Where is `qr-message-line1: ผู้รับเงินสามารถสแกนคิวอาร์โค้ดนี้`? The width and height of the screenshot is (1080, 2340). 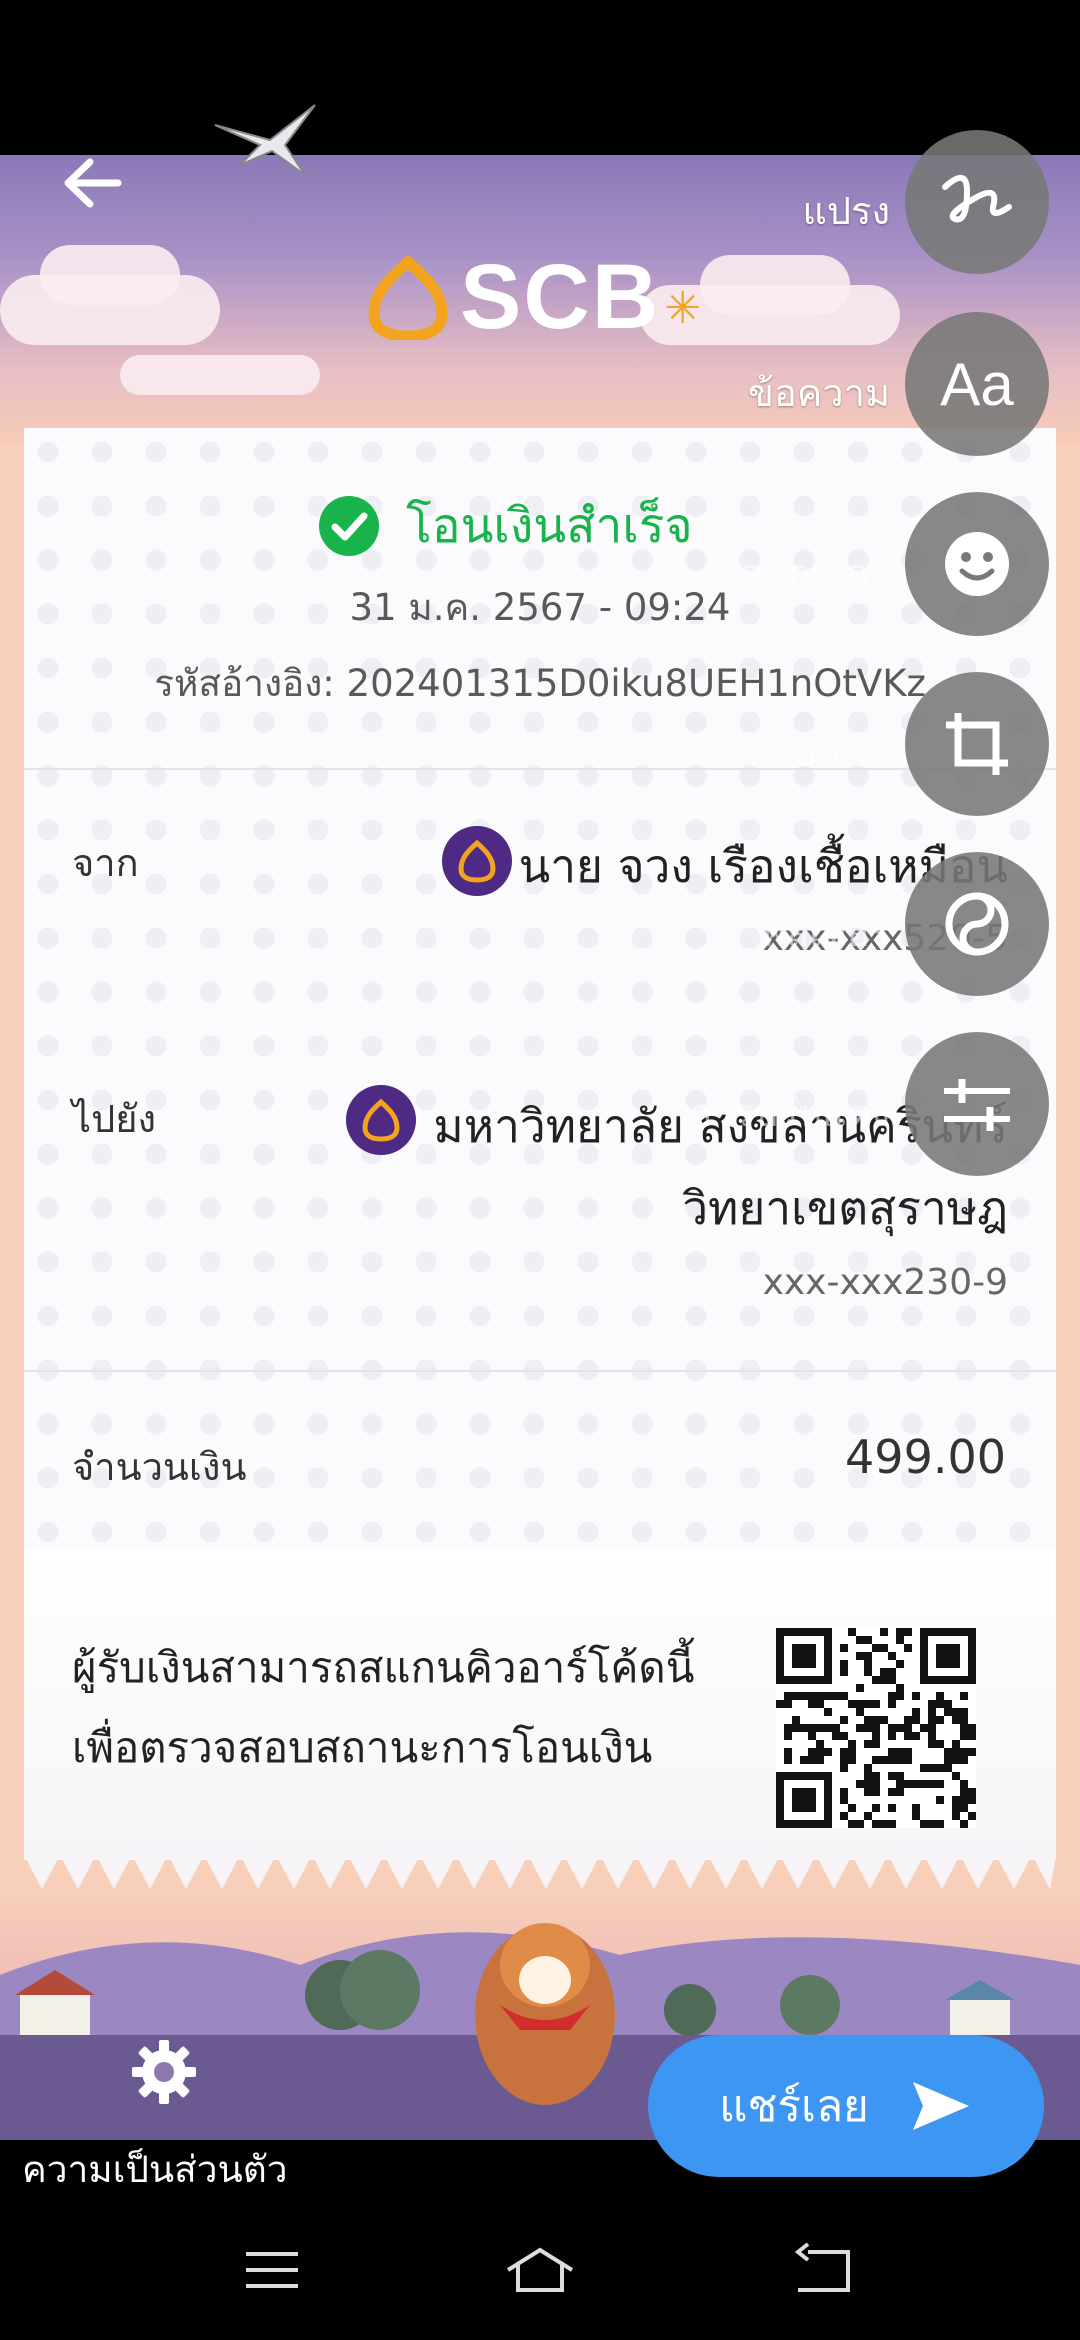 qr-message-line1: ผู้รับเงินสามารถสแกนคิวอาร์โค้ดนี้ is located at coordinates (383, 1667).